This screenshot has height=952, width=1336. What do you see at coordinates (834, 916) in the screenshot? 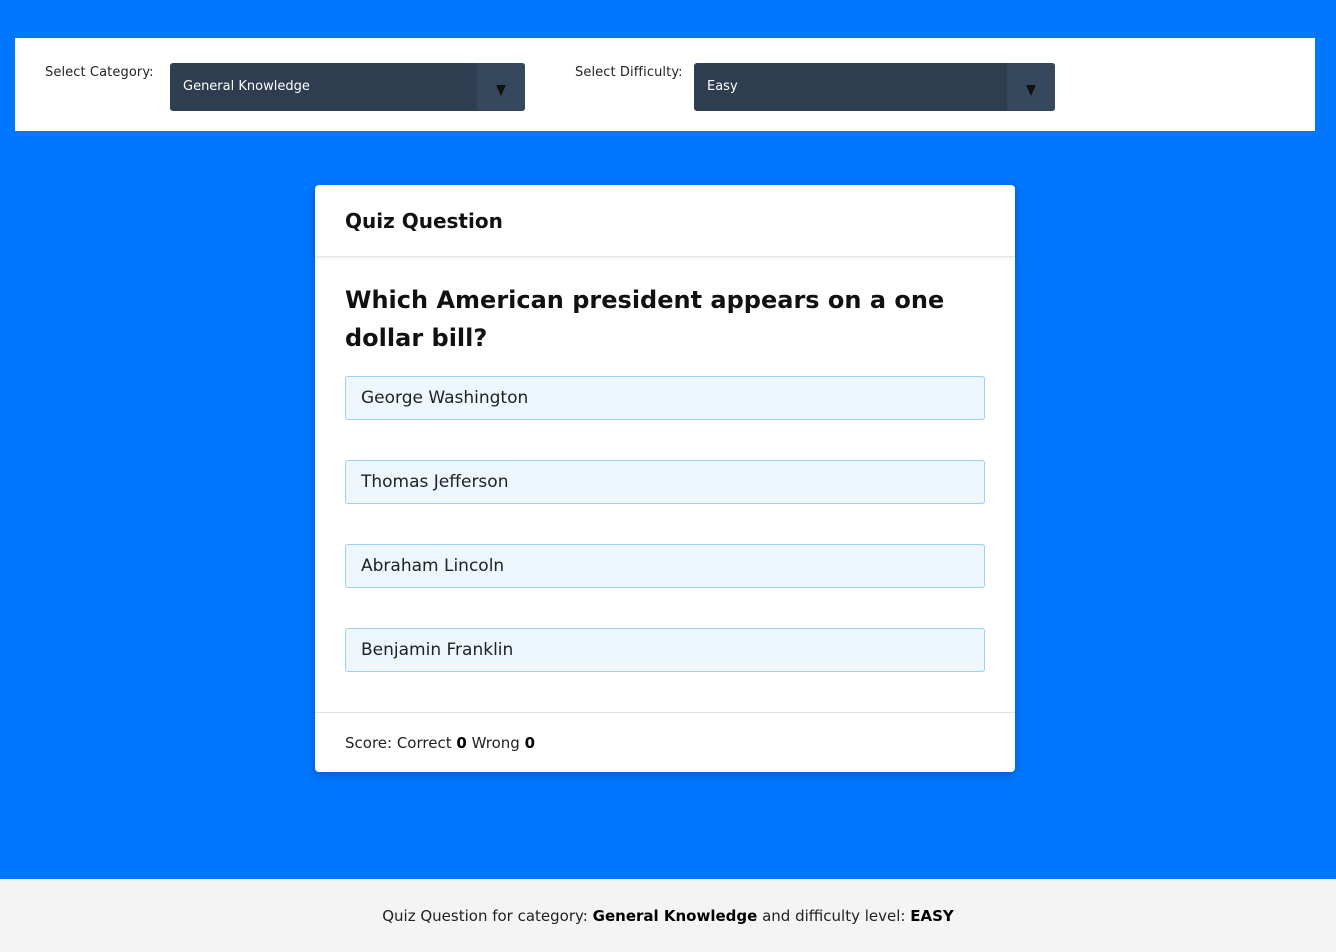
I see `footer-middle: and difficulty level:` at bounding box center [834, 916].